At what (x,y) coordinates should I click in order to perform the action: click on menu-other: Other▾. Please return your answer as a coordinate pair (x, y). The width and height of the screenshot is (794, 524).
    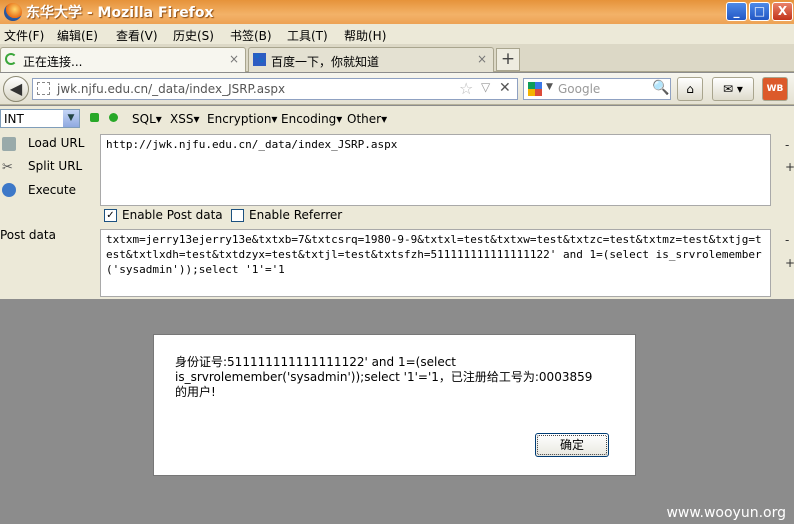
    Looking at the image, I should click on (367, 119).